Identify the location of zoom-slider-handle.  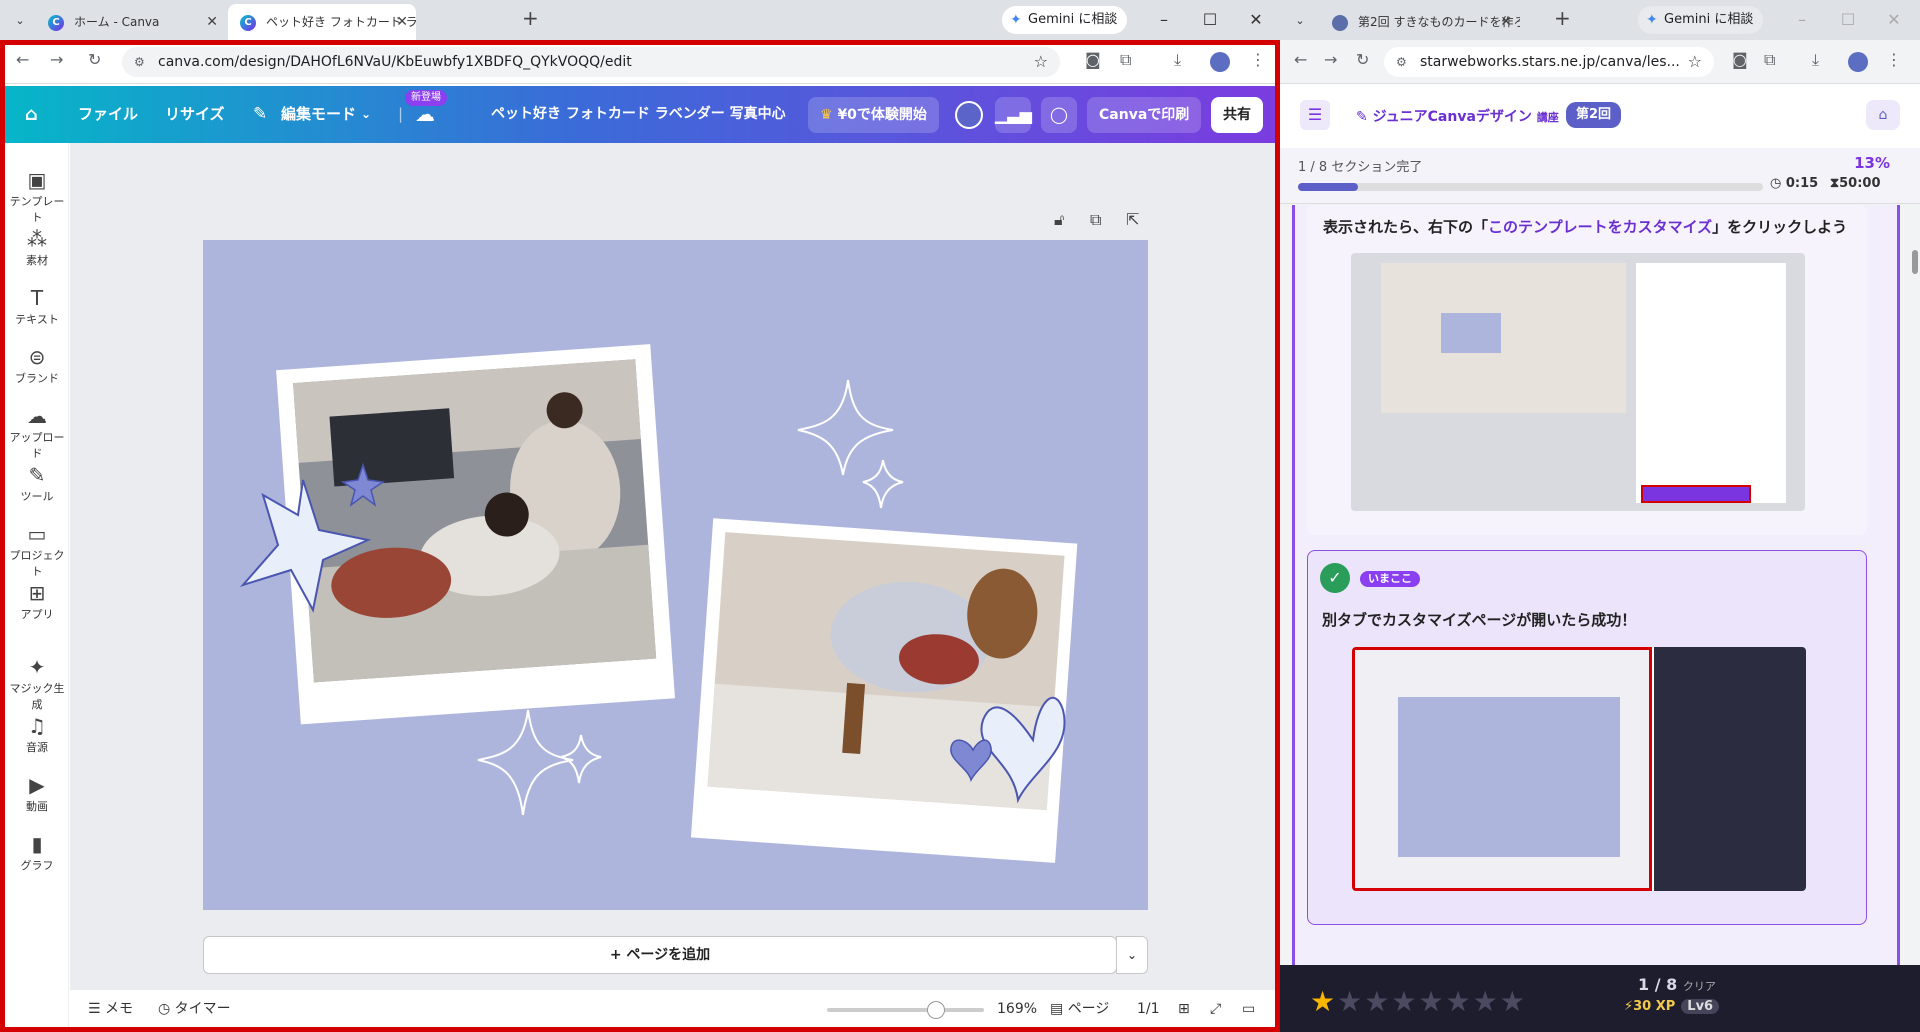
(936, 1010).